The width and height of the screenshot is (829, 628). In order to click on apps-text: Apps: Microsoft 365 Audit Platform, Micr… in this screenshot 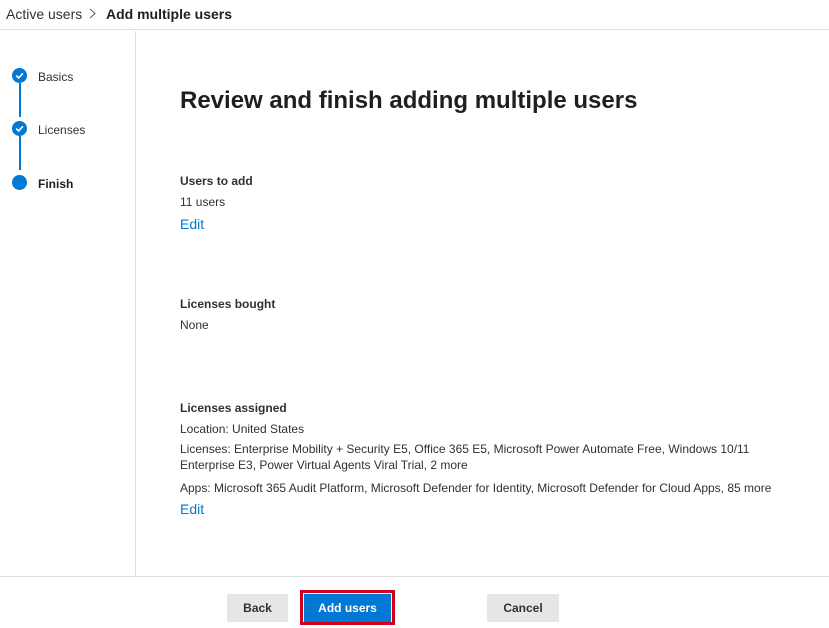, I will do `click(476, 488)`.